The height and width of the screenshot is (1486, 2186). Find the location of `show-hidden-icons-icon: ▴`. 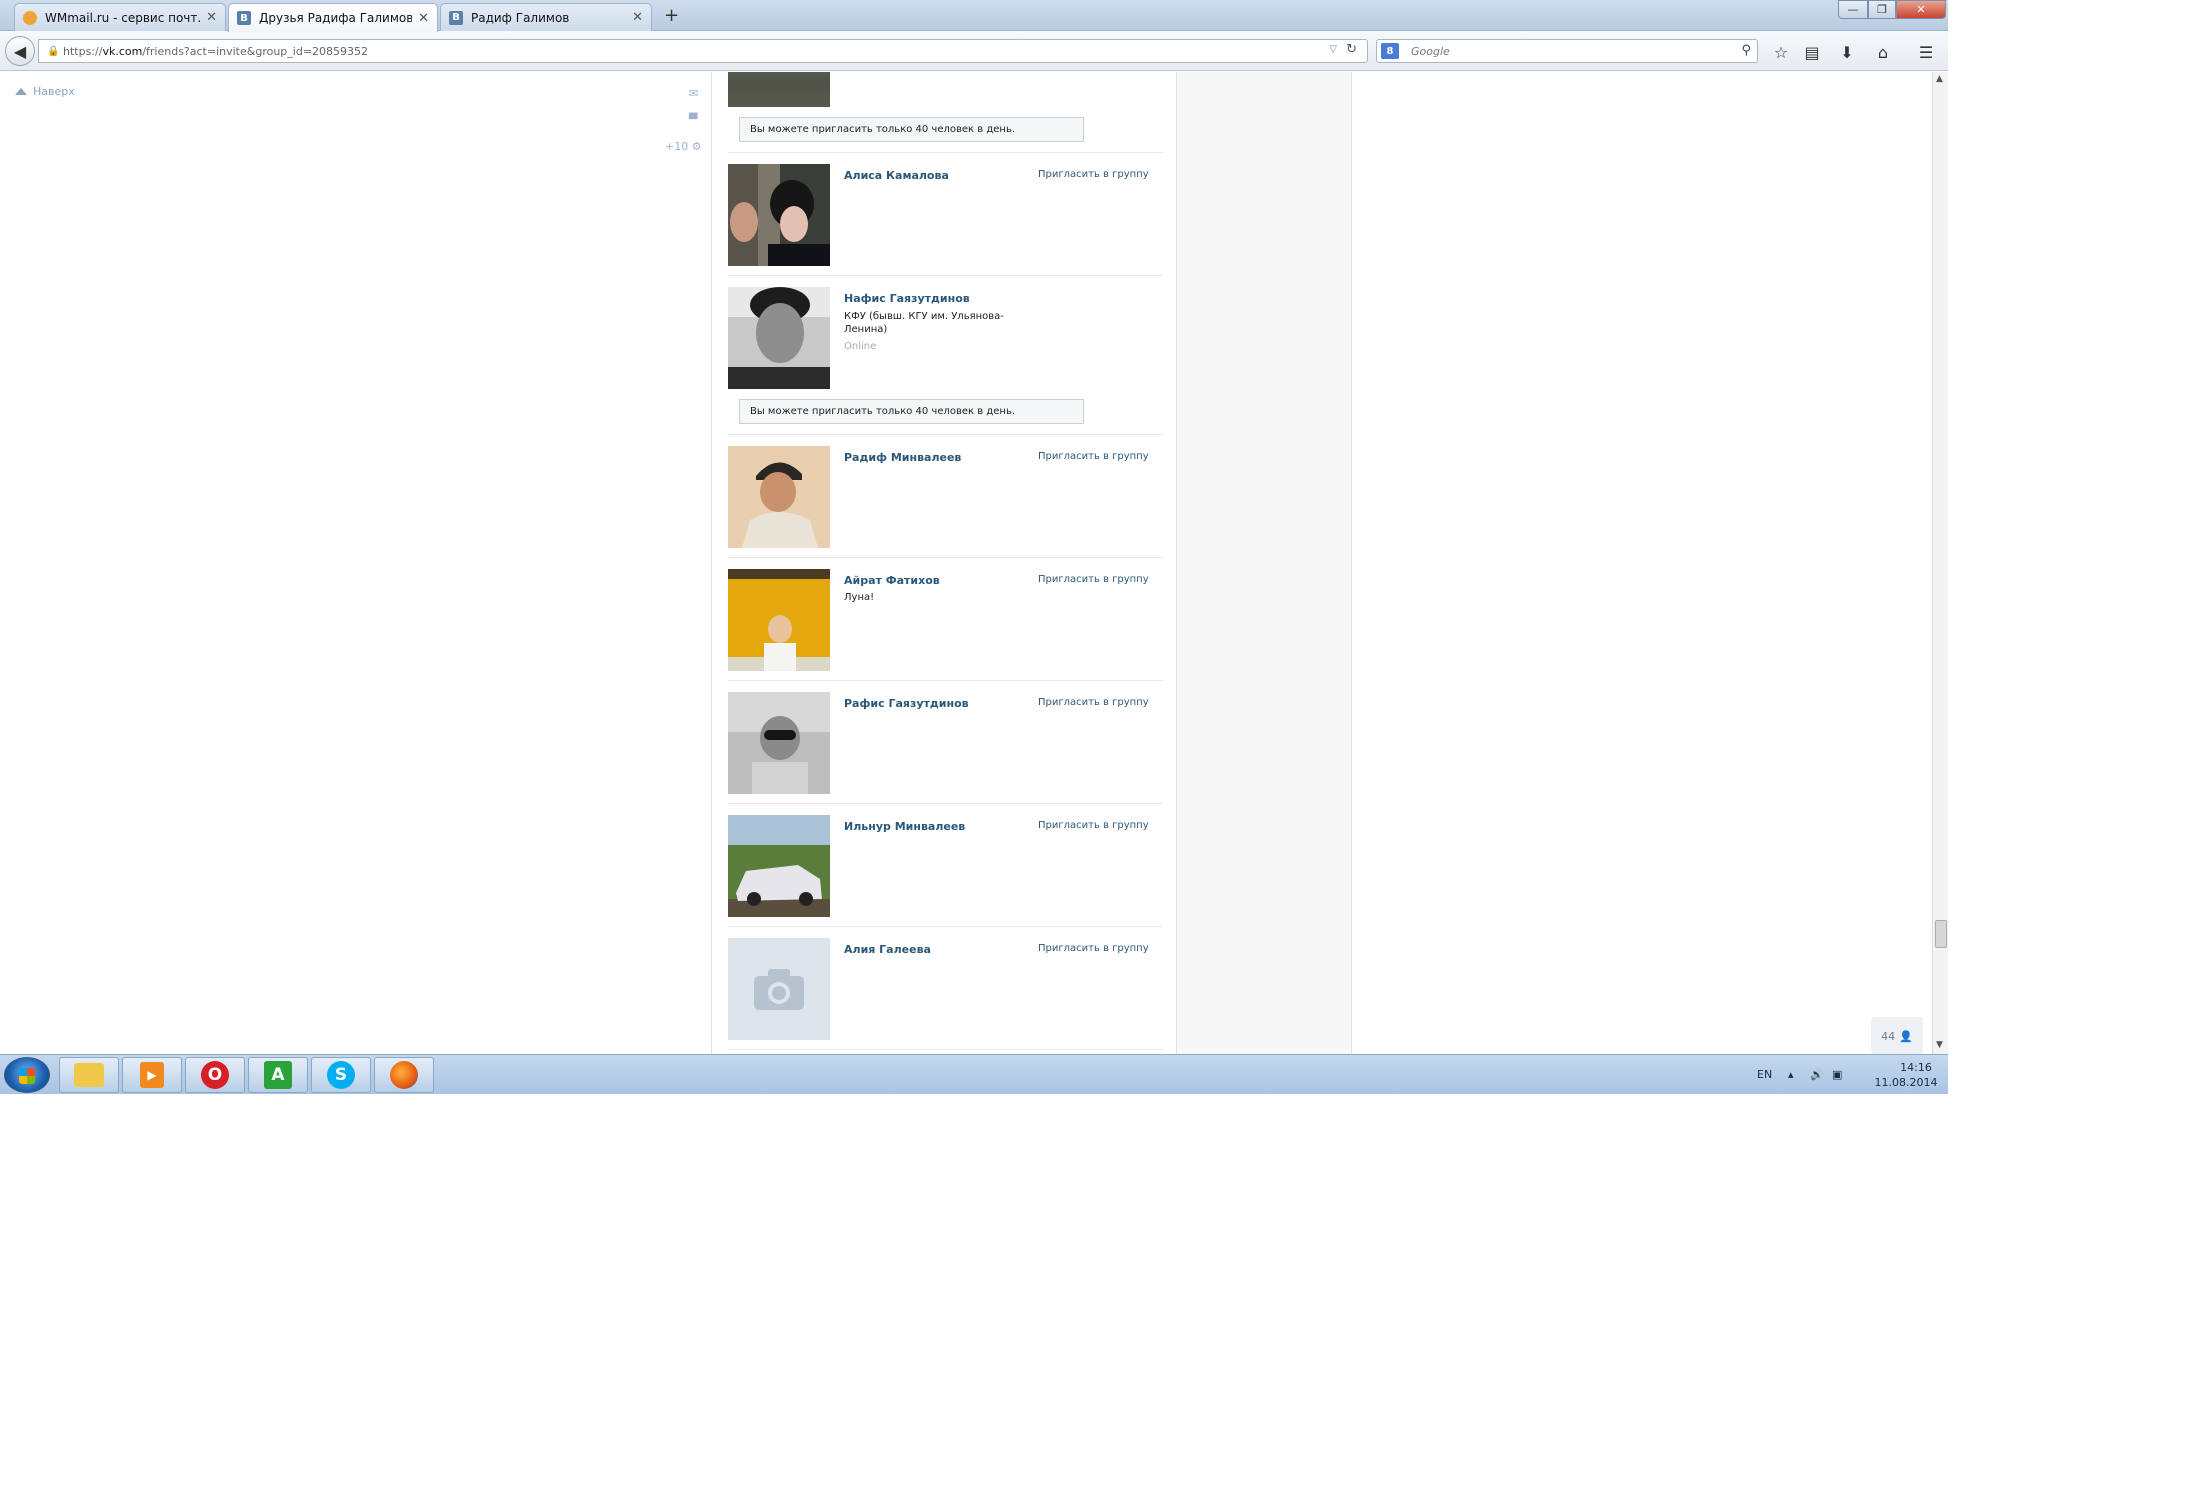

show-hidden-icons-icon: ▴ is located at coordinates (1791, 1074).